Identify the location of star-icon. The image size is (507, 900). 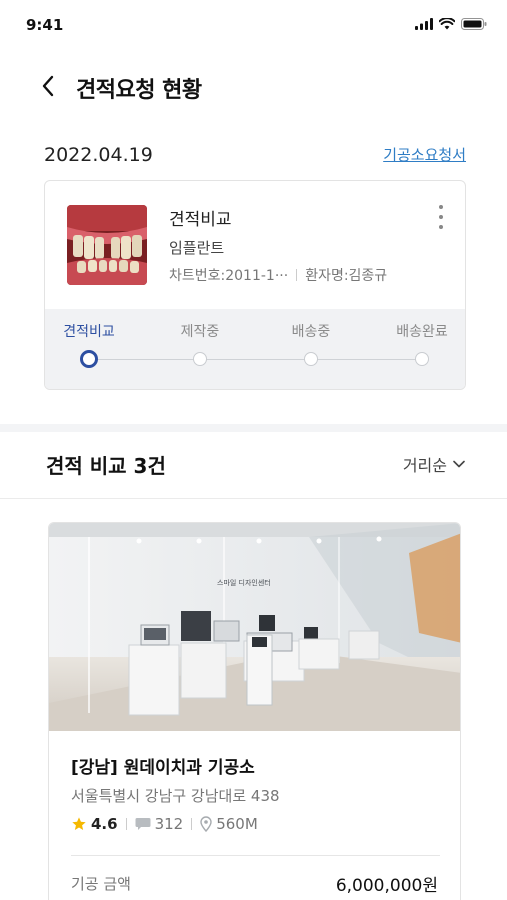
(79, 823).